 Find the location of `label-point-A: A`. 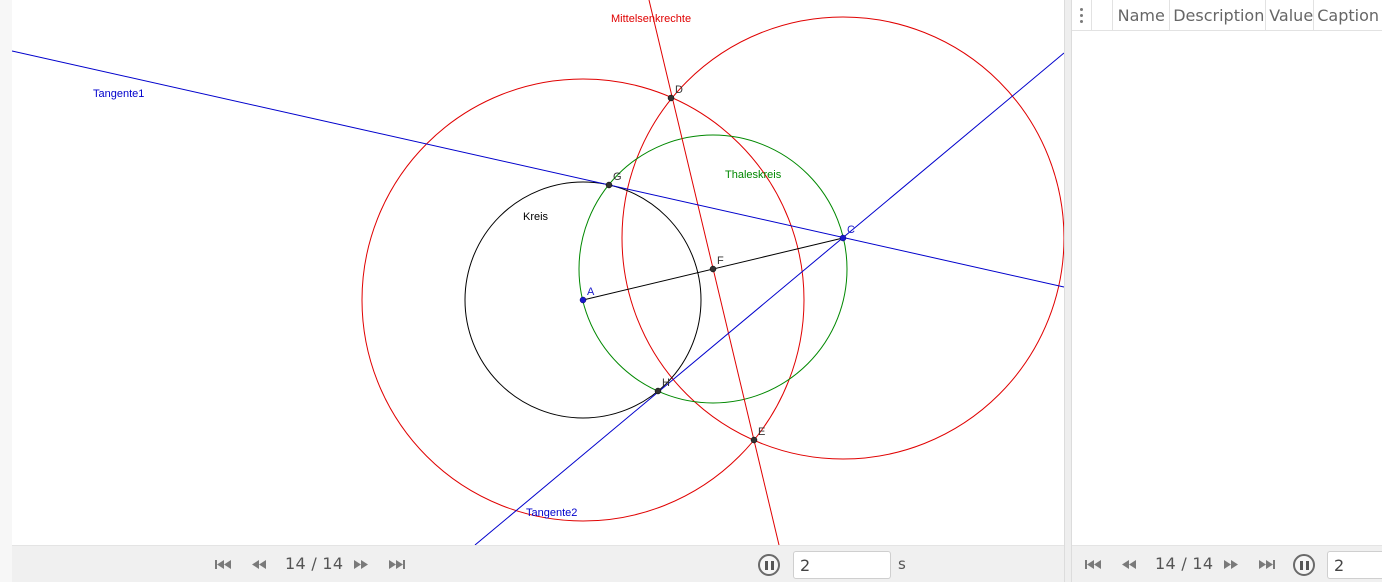

label-point-A: A is located at coordinates (591, 292).